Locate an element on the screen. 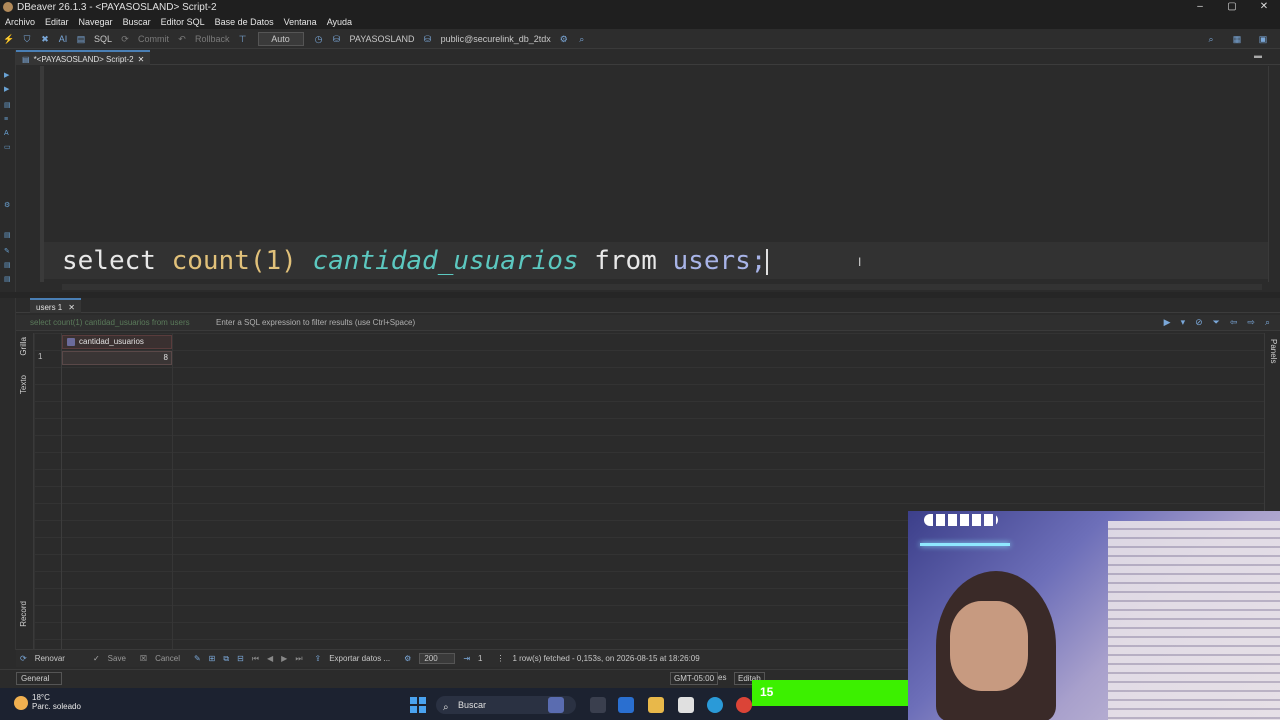 This screenshot has height=720, width=1280. disconnect-icon: ✖ is located at coordinates (45, 39).